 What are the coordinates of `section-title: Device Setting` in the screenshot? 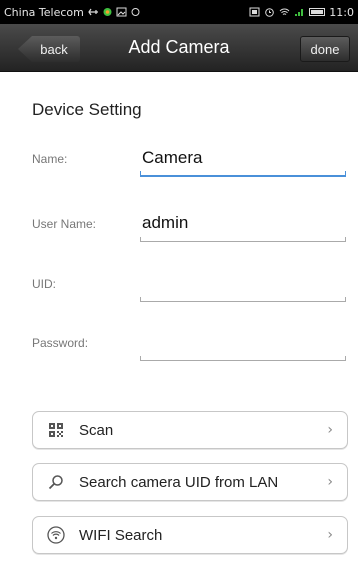 It's located at (87, 109).